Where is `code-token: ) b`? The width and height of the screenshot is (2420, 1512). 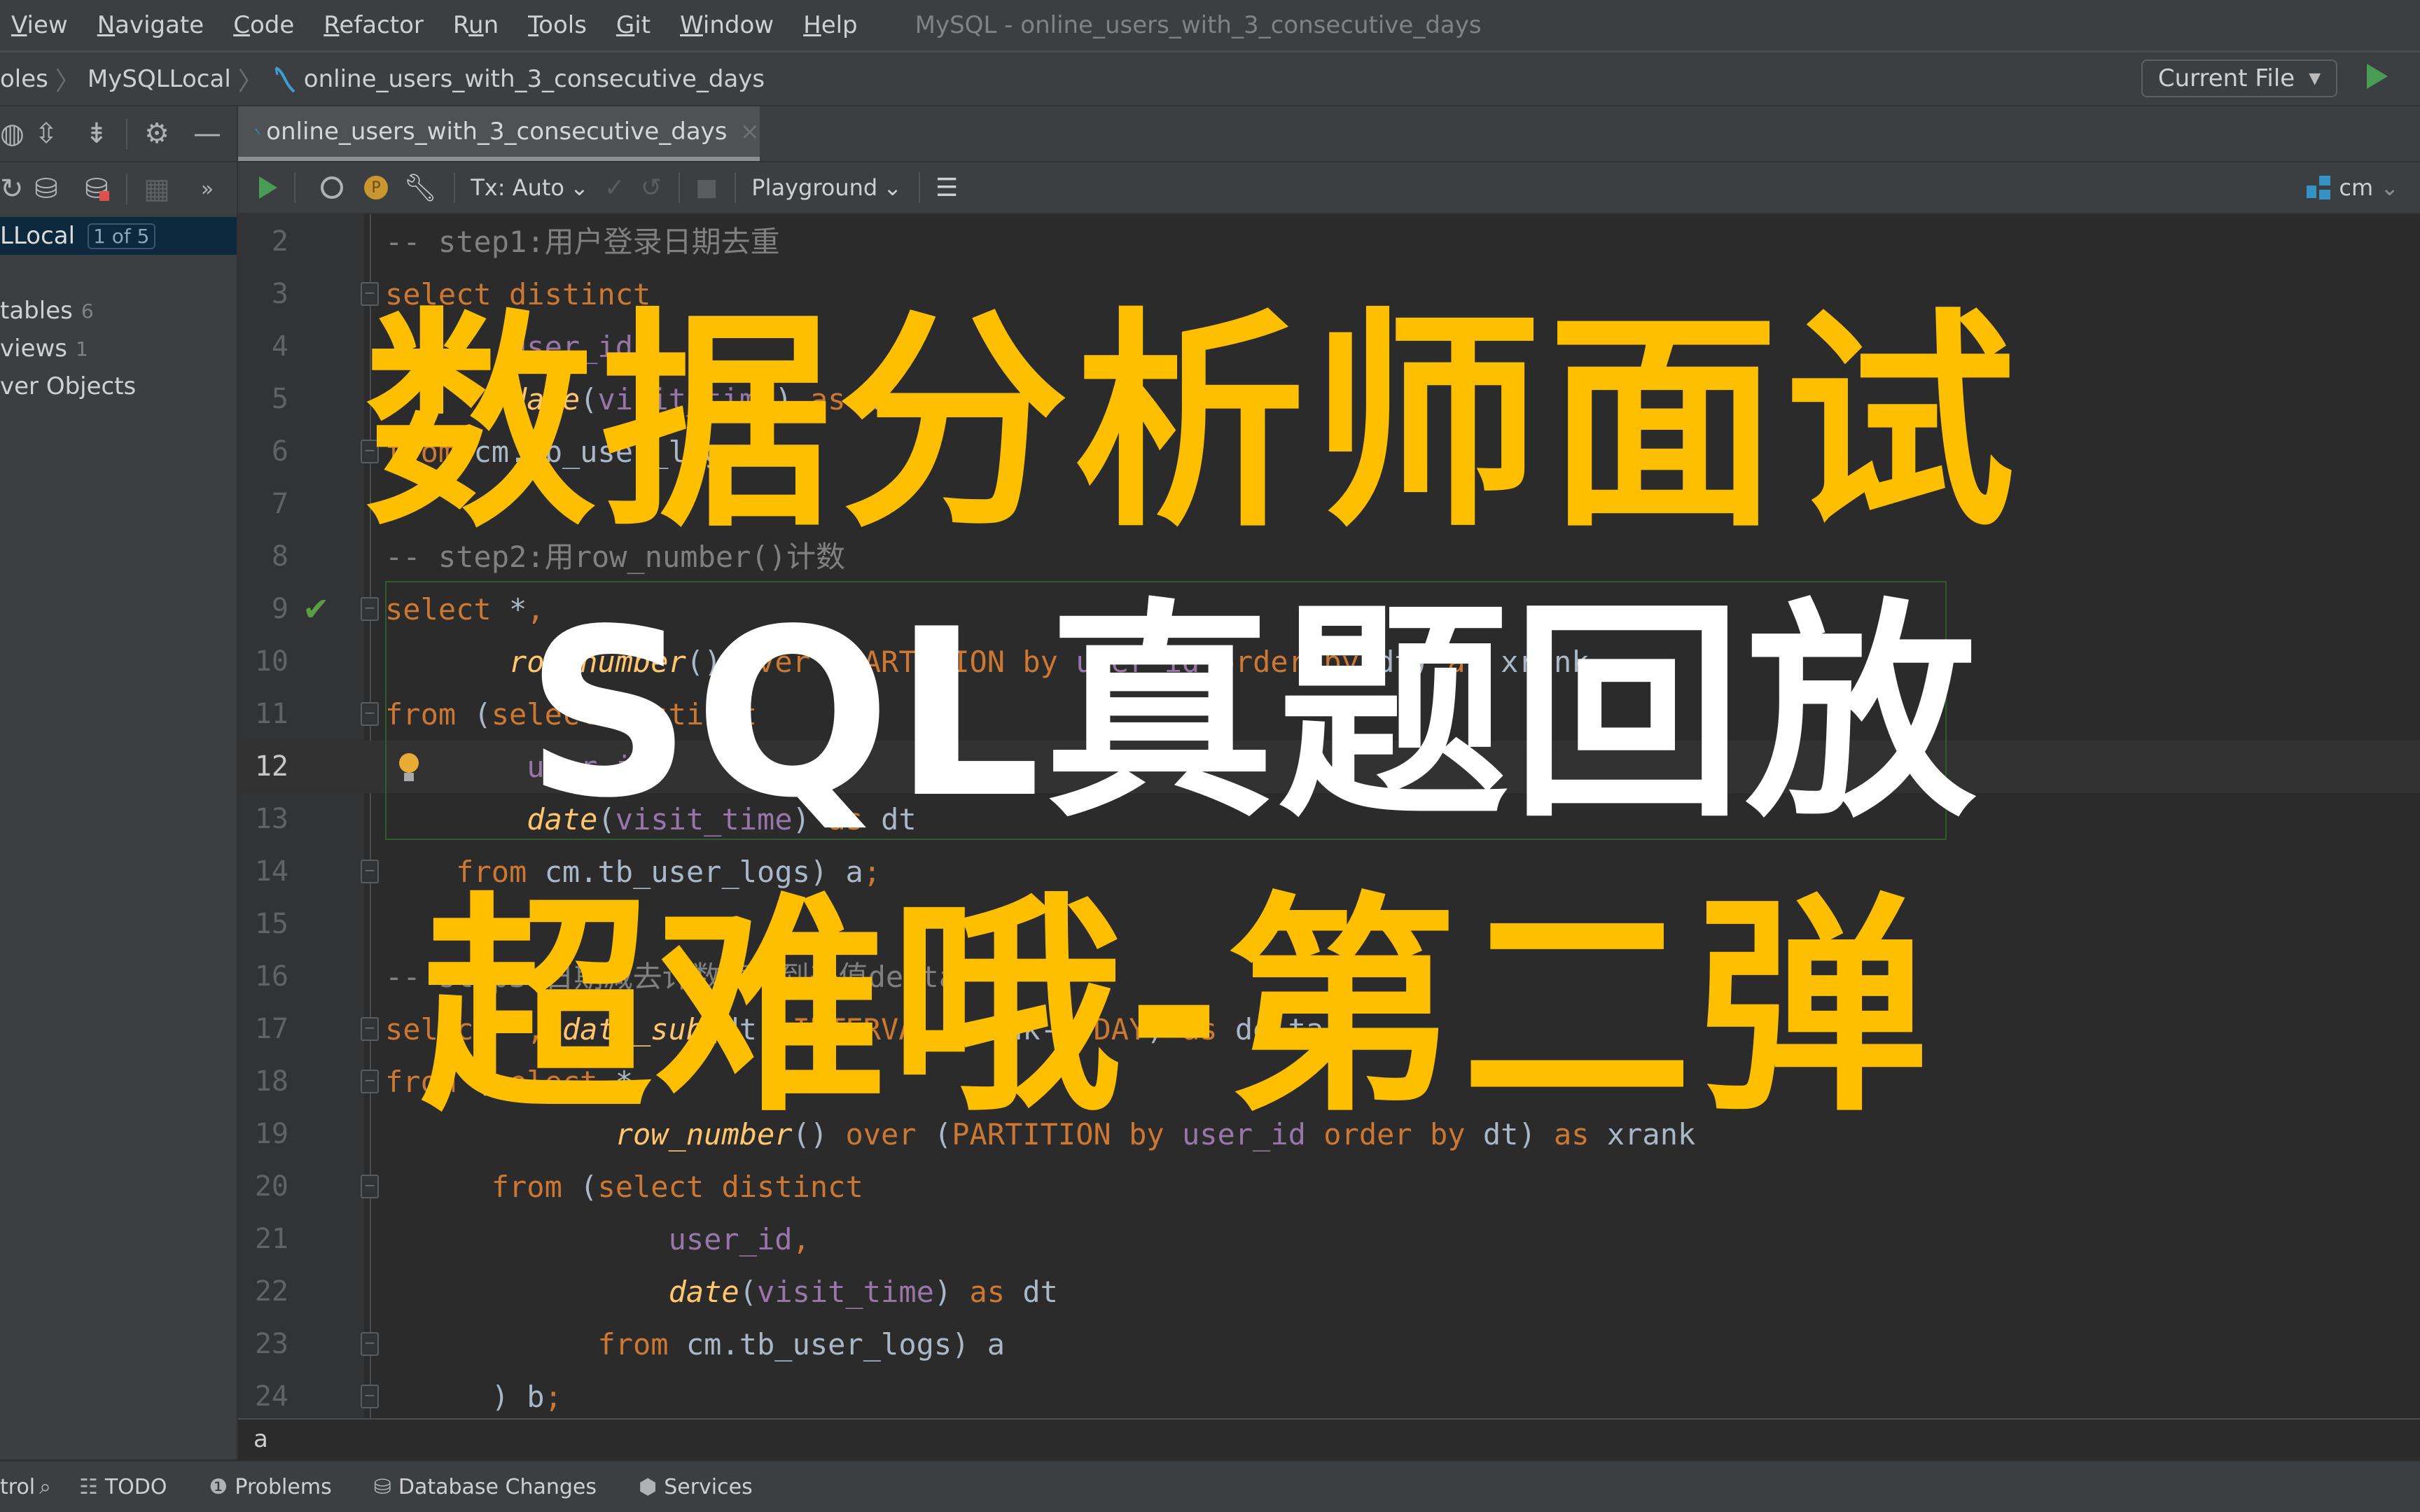 code-token: ) b is located at coordinates (465, 1397).